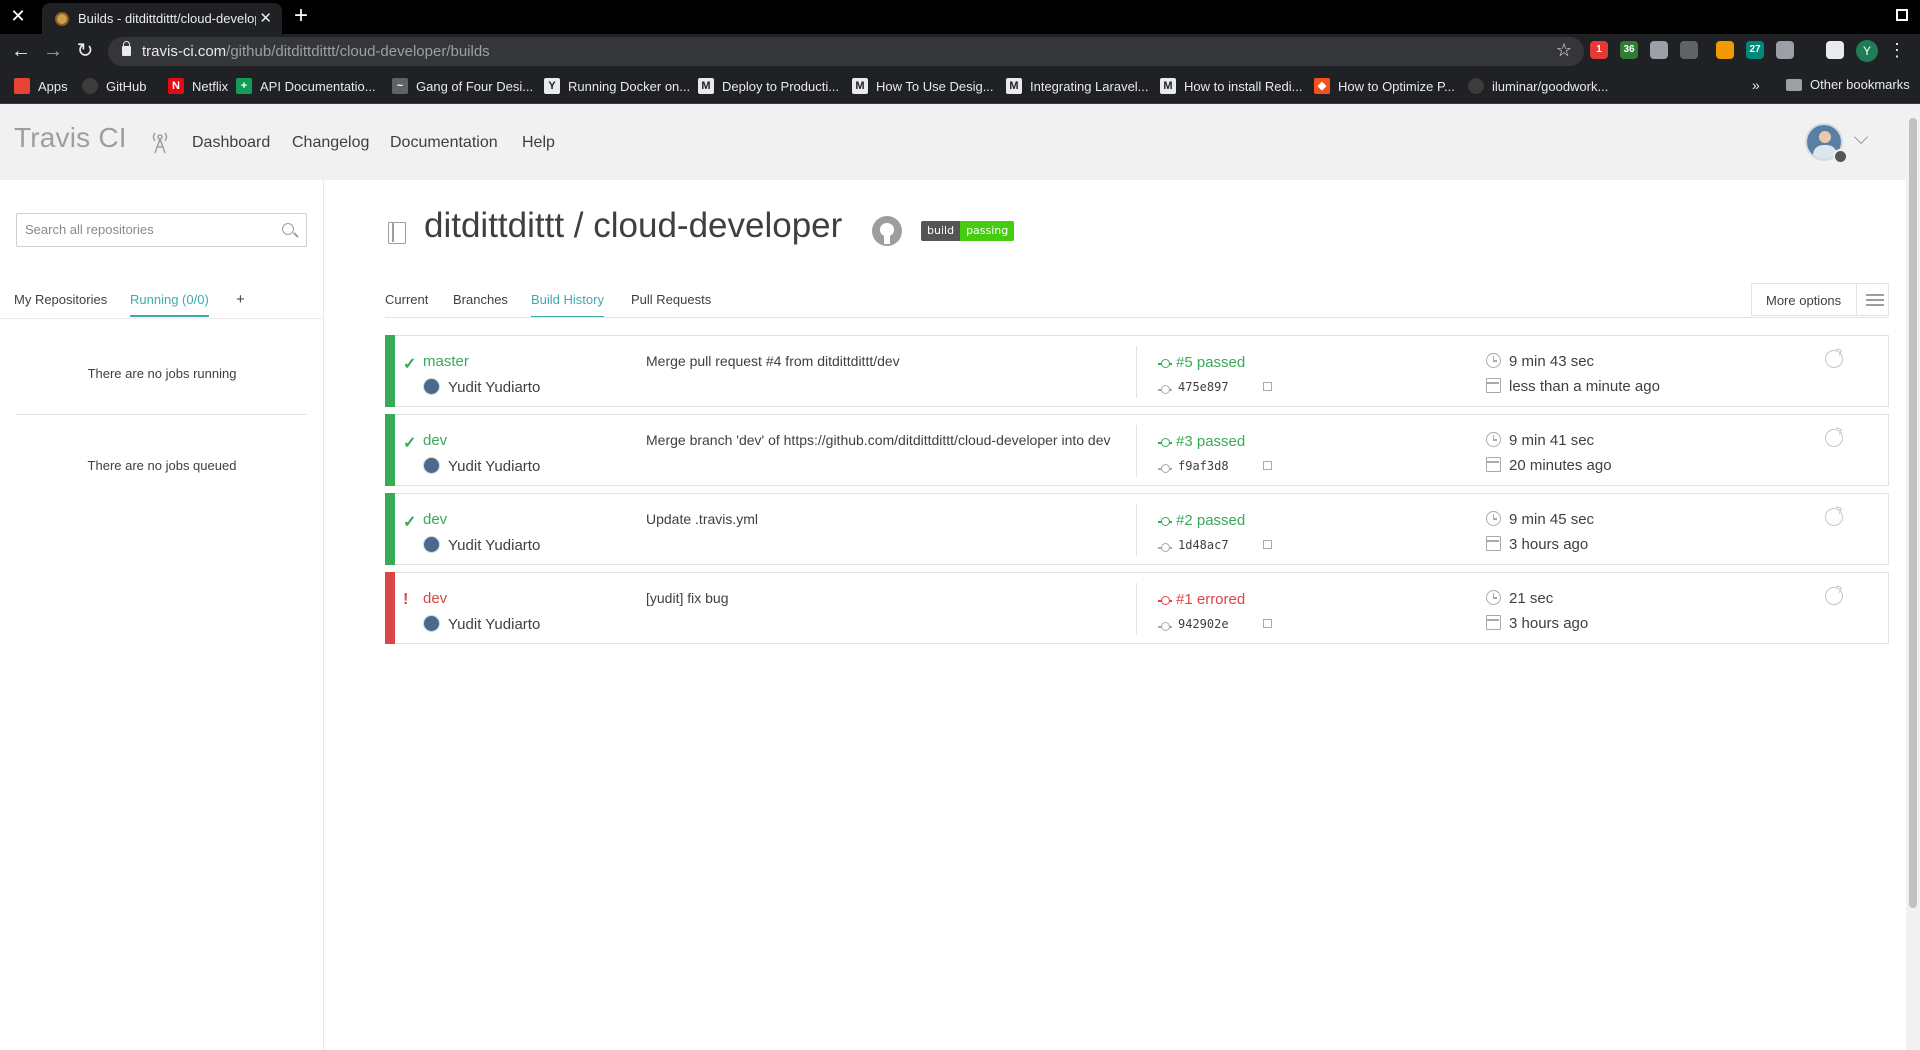  I want to click on page-scrollbar, so click(1913, 577).